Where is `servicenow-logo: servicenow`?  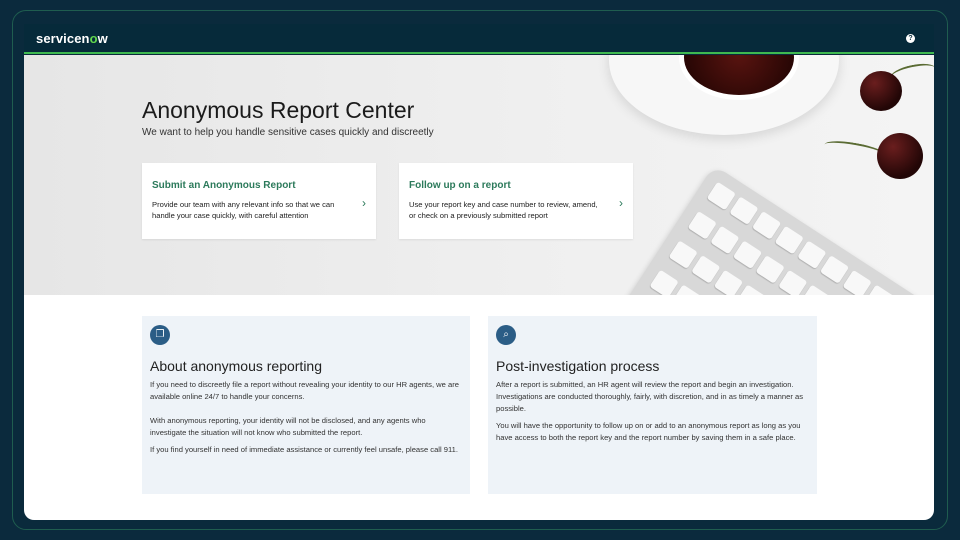
servicenow-logo: servicenow is located at coordinates (72, 38).